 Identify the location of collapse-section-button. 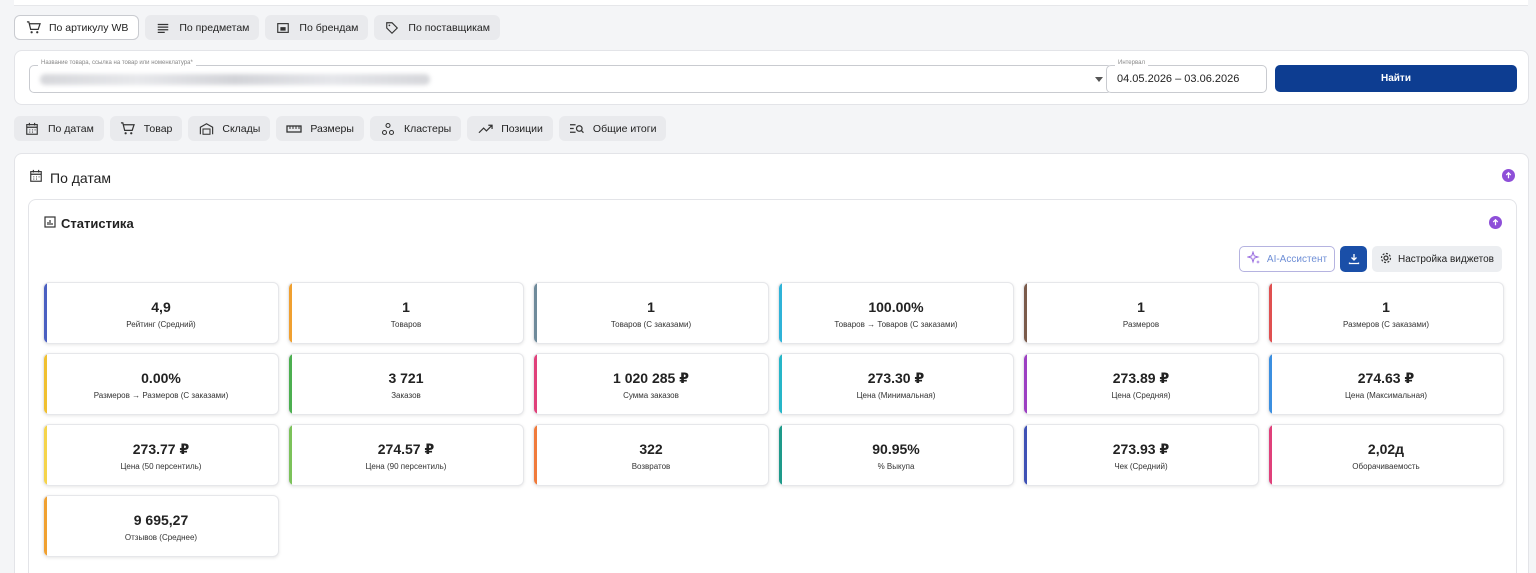
(1508, 175).